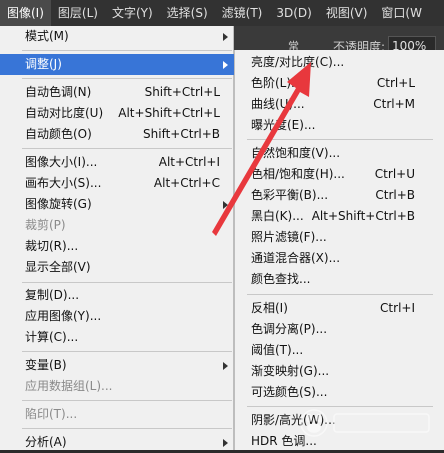 The height and width of the screenshot is (453, 444). What do you see at coordinates (189, 162) in the screenshot?
I see `menu-item-shortcut: Alt+Ctrl+I` at bounding box center [189, 162].